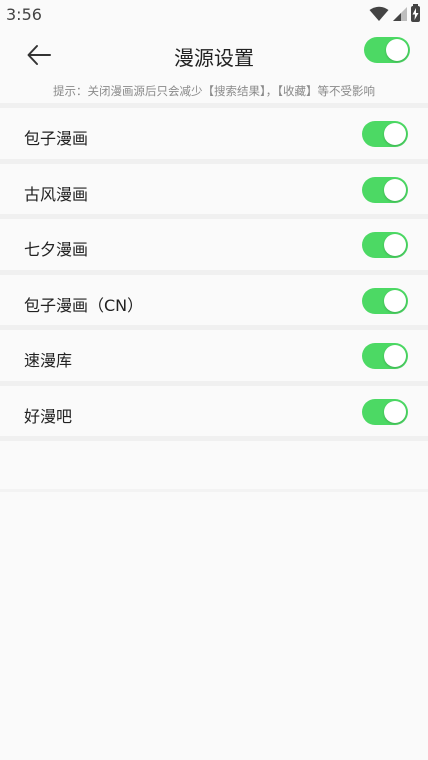  Describe the element at coordinates (214, 91) in the screenshot. I see `hint-text: 提示：关闭漫画源后只会减少【搜索结果】，【收藏】等不受影响` at that location.